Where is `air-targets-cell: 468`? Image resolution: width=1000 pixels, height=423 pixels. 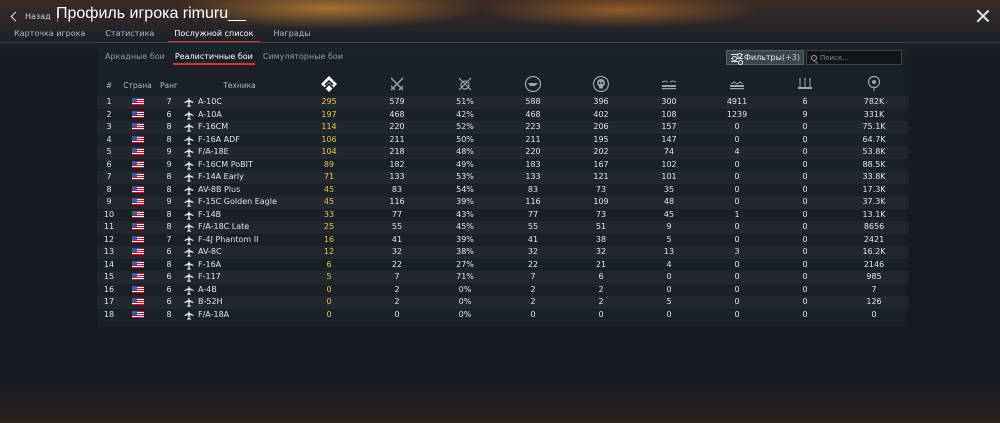
air-targets-cell: 468 is located at coordinates (533, 114).